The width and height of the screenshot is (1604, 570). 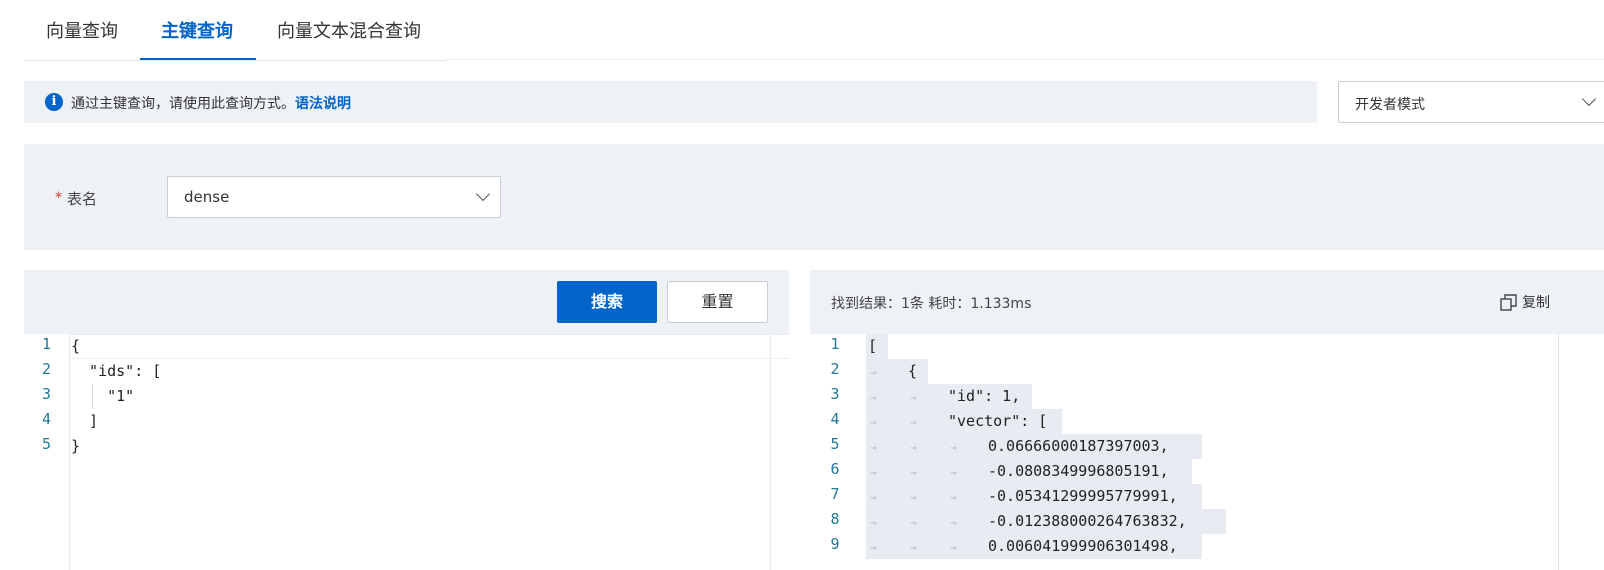 What do you see at coordinates (197, 30) in the screenshot?
I see `tab-primary-key-query: 主键查询` at bounding box center [197, 30].